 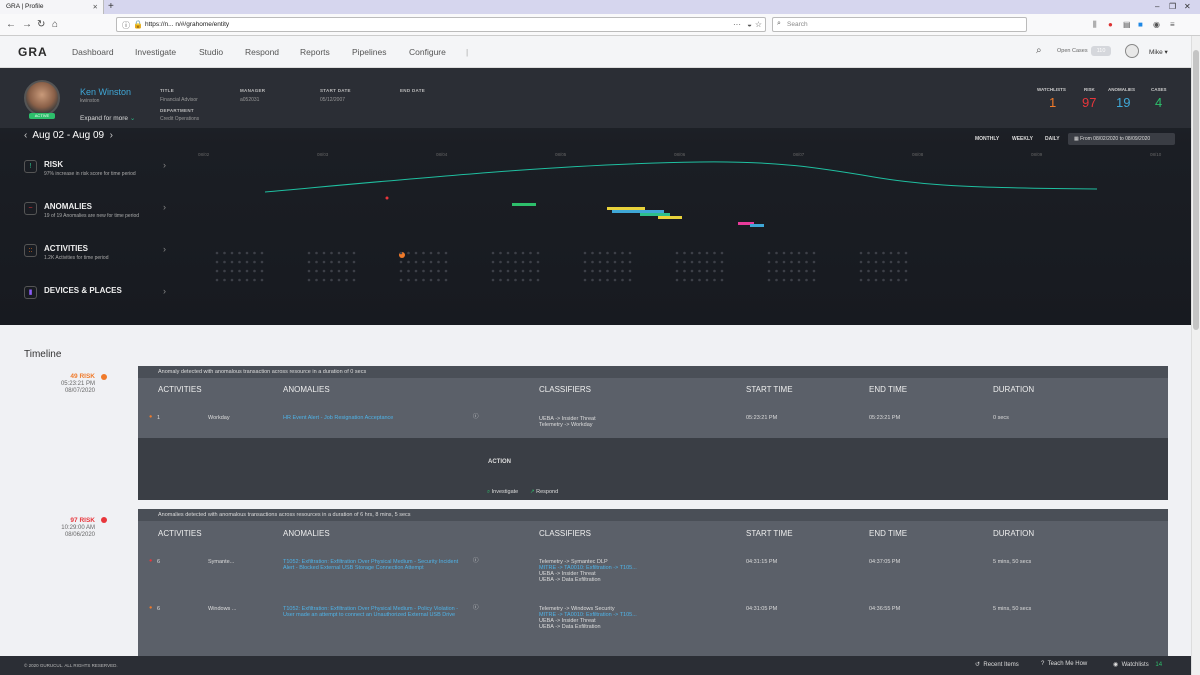 What do you see at coordinates (1172, 6) in the screenshot?
I see `restore-icon: ❐` at bounding box center [1172, 6].